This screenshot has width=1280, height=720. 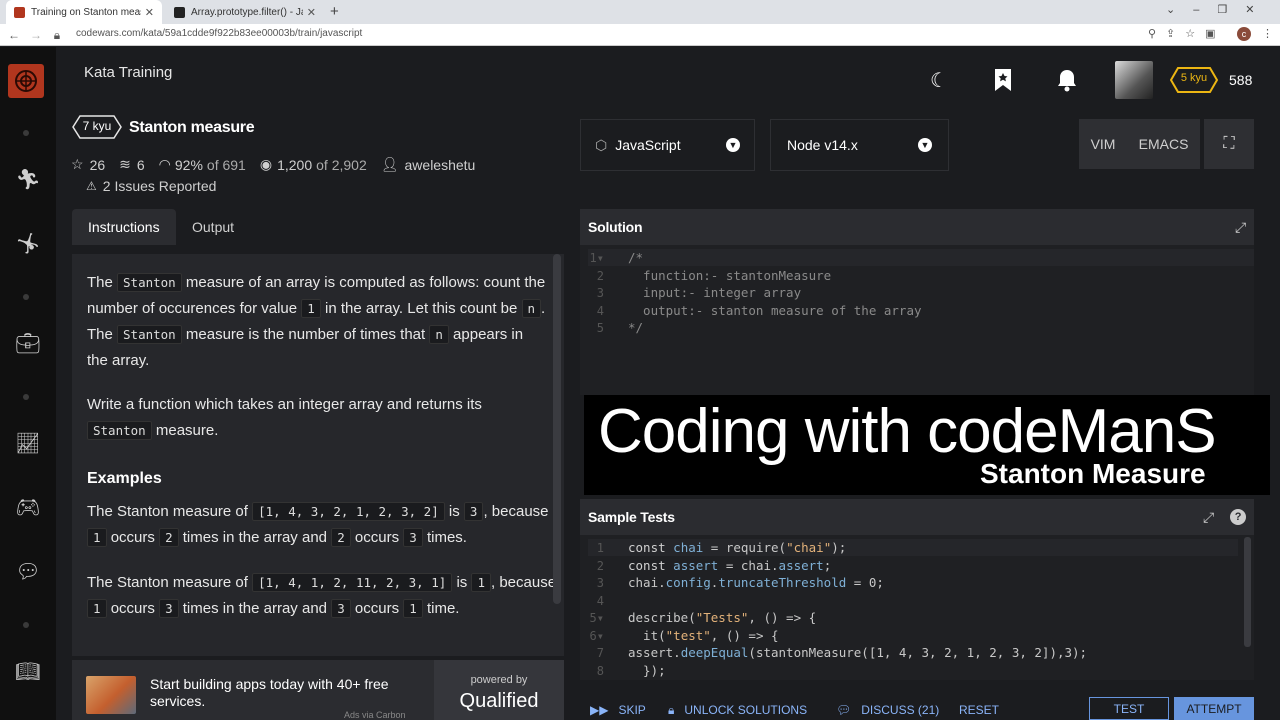 What do you see at coordinates (925, 145) in the screenshot?
I see `chevron-down-icon: ▼` at bounding box center [925, 145].